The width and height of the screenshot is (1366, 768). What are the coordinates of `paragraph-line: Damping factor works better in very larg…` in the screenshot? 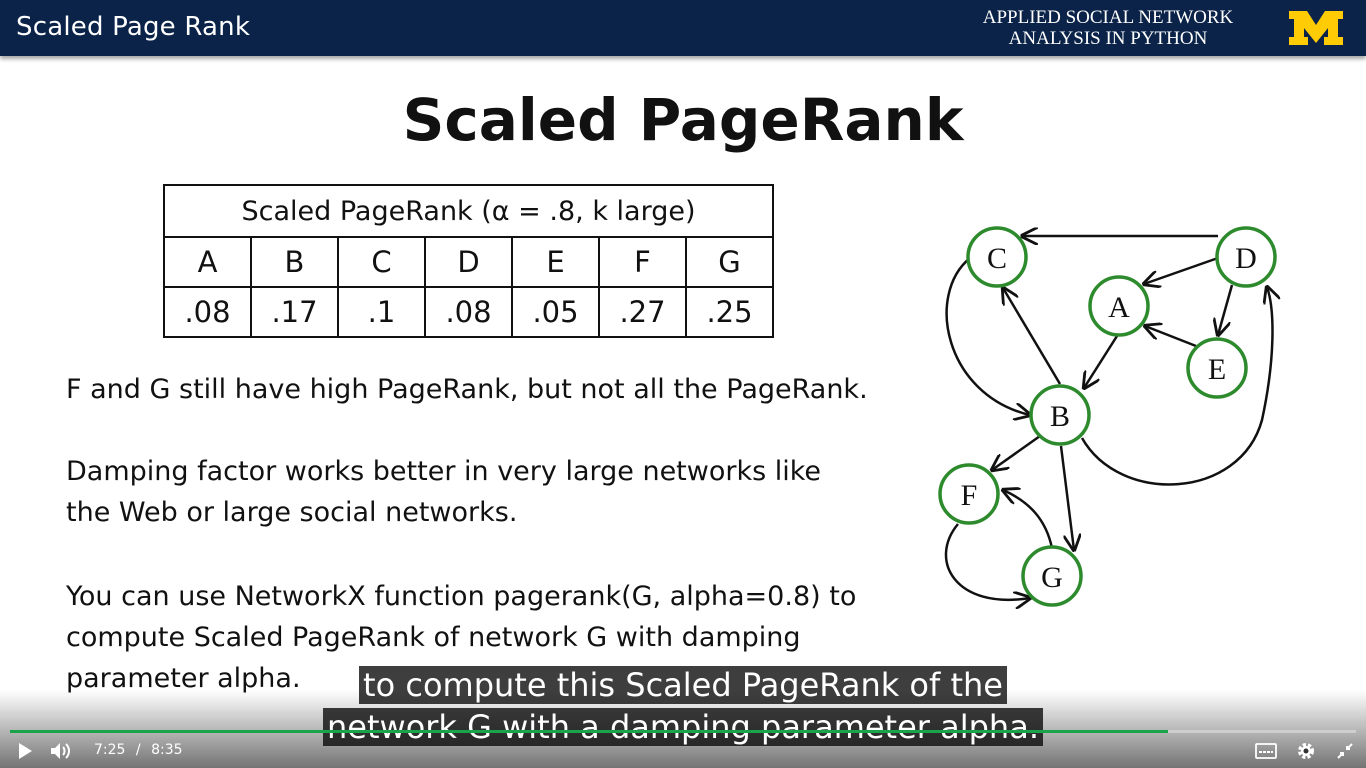 It's located at (444, 471).